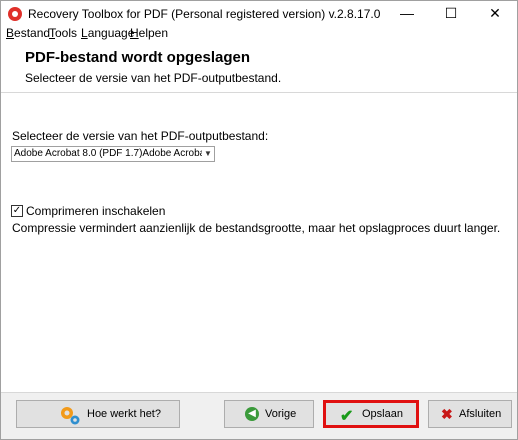 Image resolution: width=518 pixels, height=440 pixels. What do you see at coordinates (451, 14) in the screenshot?
I see `maximize-button: ☐` at bounding box center [451, 14].